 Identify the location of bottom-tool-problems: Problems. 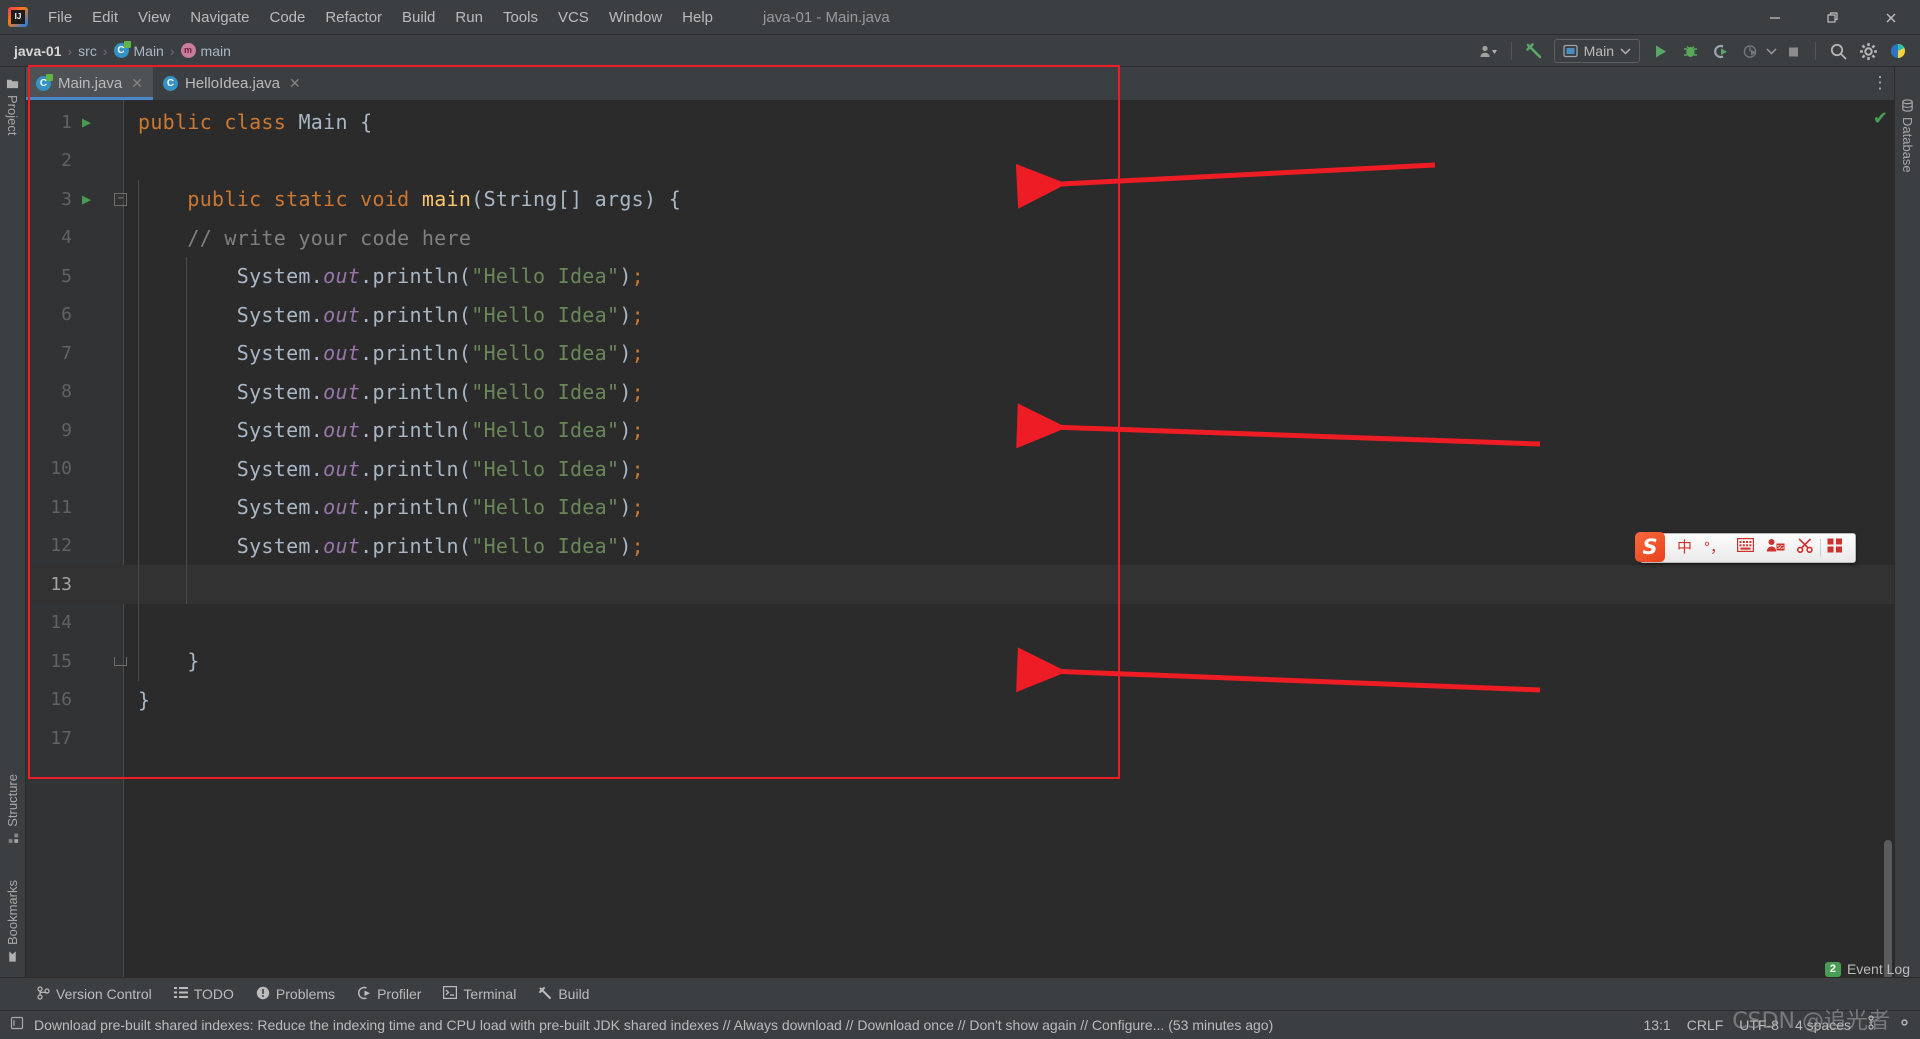
(295, 994).